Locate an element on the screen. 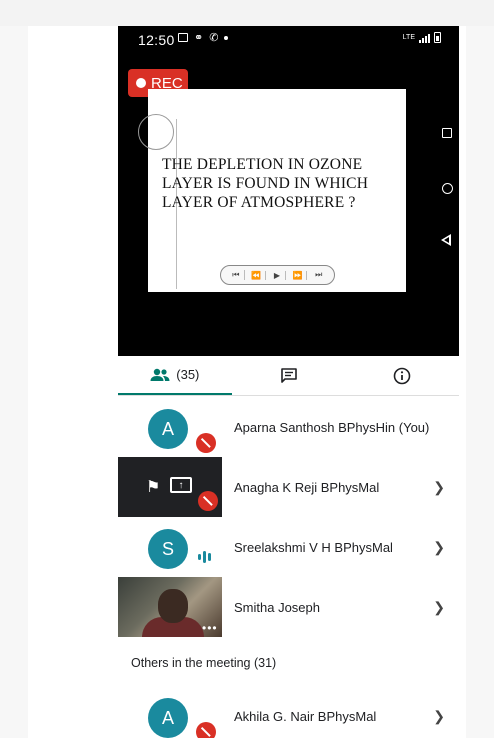 The height and width of the screenshot is (738, 494). link-icon: ⚭ is located at coordinates (199, 38).